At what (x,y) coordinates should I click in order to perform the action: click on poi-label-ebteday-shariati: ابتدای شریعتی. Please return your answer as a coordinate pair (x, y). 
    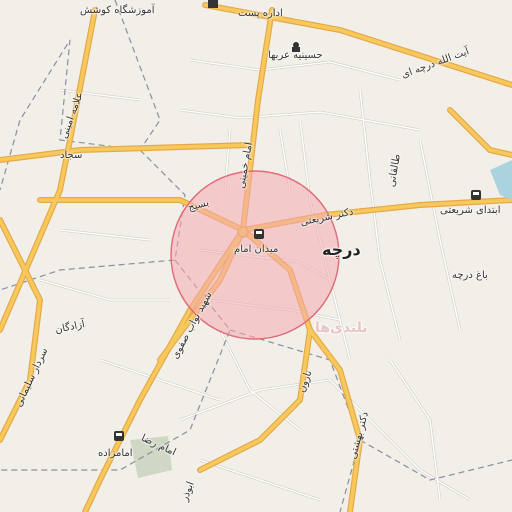
    Looking at the image, I should click on (470, 210).